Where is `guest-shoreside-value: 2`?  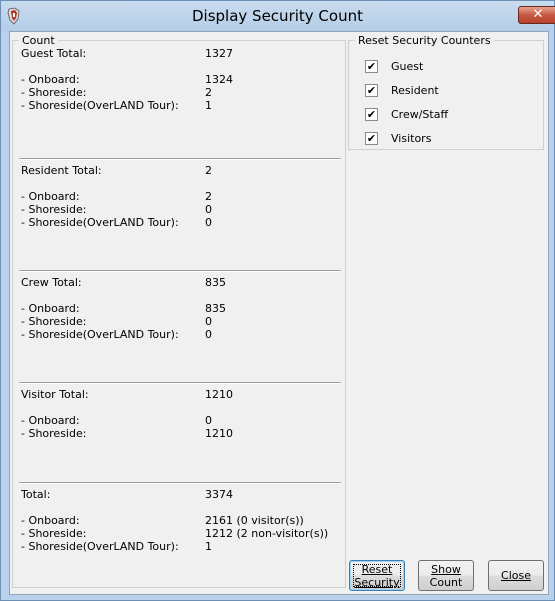 guest-shoreside-value: 2 is located at coordinates (208, 92).